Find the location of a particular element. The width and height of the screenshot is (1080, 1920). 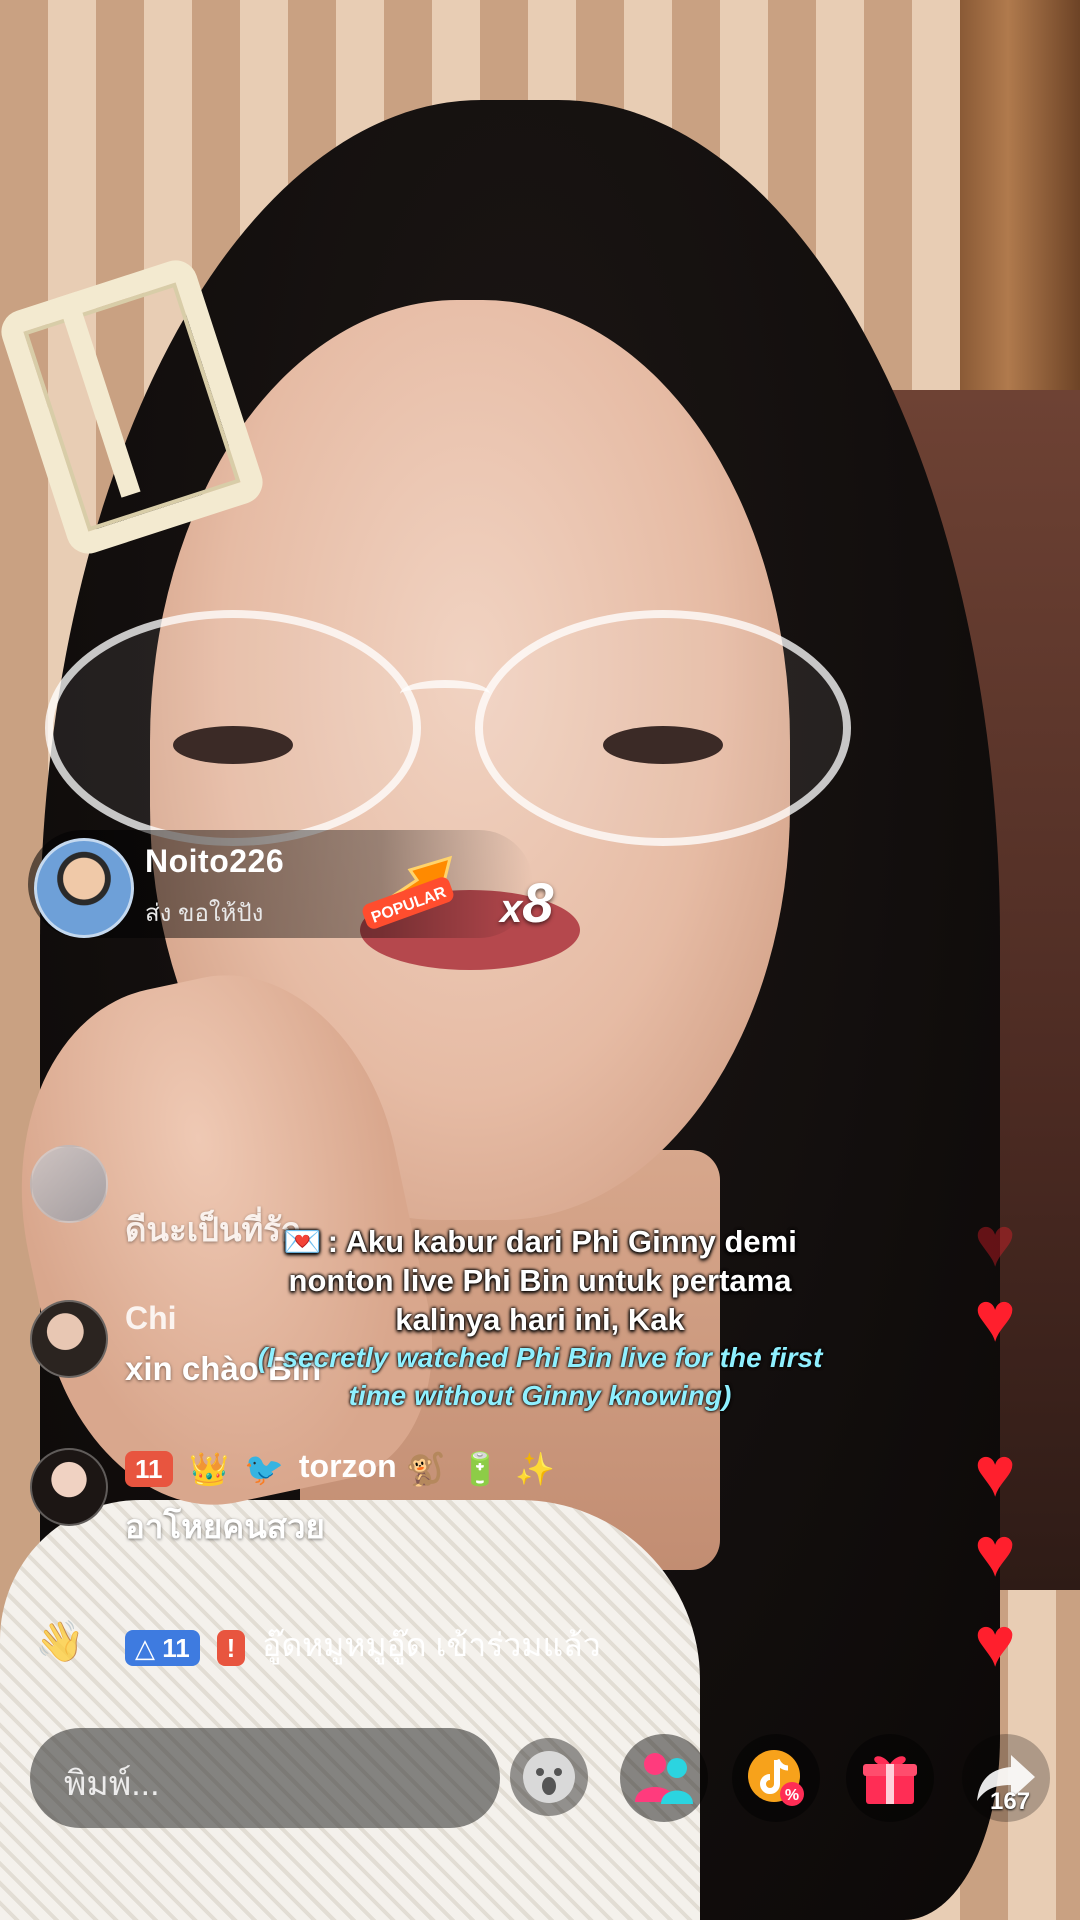

commenter-name-row: 11 👑 🐦 torzon 🐒 🔋 ✨ is located at coordinates (343, 1468).